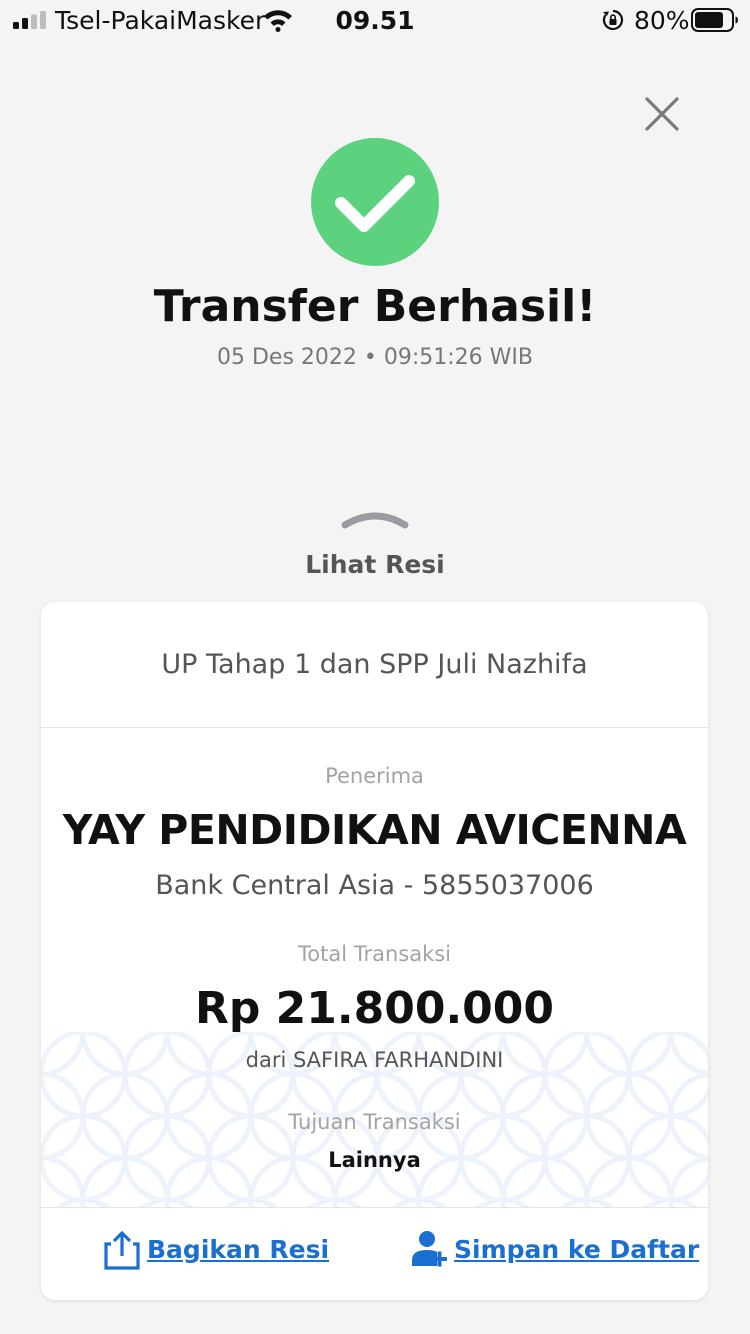  What do you see at coordinates (374, 357) in the screenshot?
I see `transaction-datetime: 05 Des 2022 • 09:51:26 WIB` at bounding box center [374, 357].